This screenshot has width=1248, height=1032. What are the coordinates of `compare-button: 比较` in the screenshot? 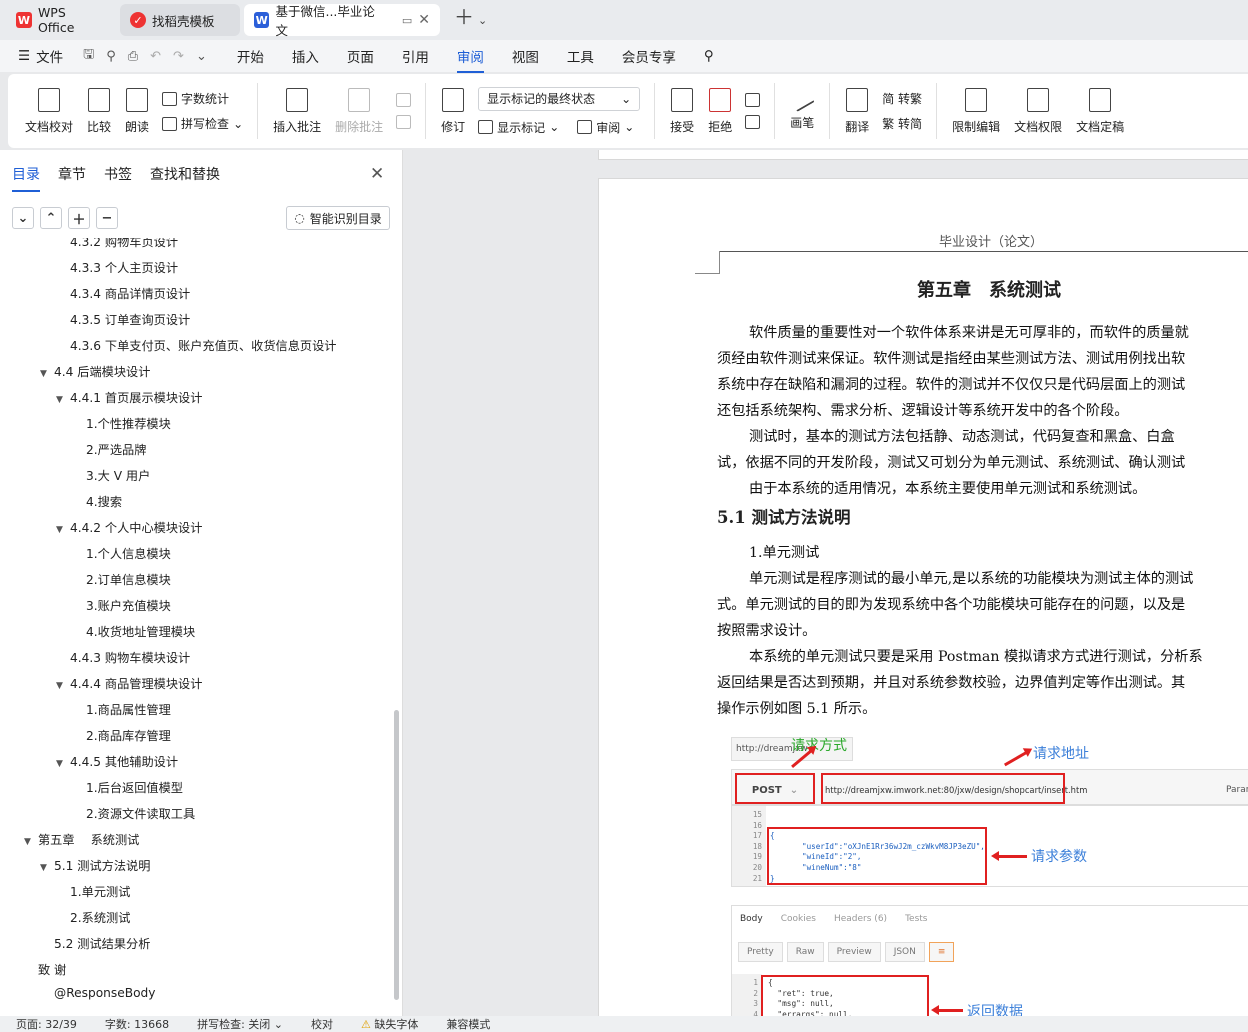 It's located at (99, 111).